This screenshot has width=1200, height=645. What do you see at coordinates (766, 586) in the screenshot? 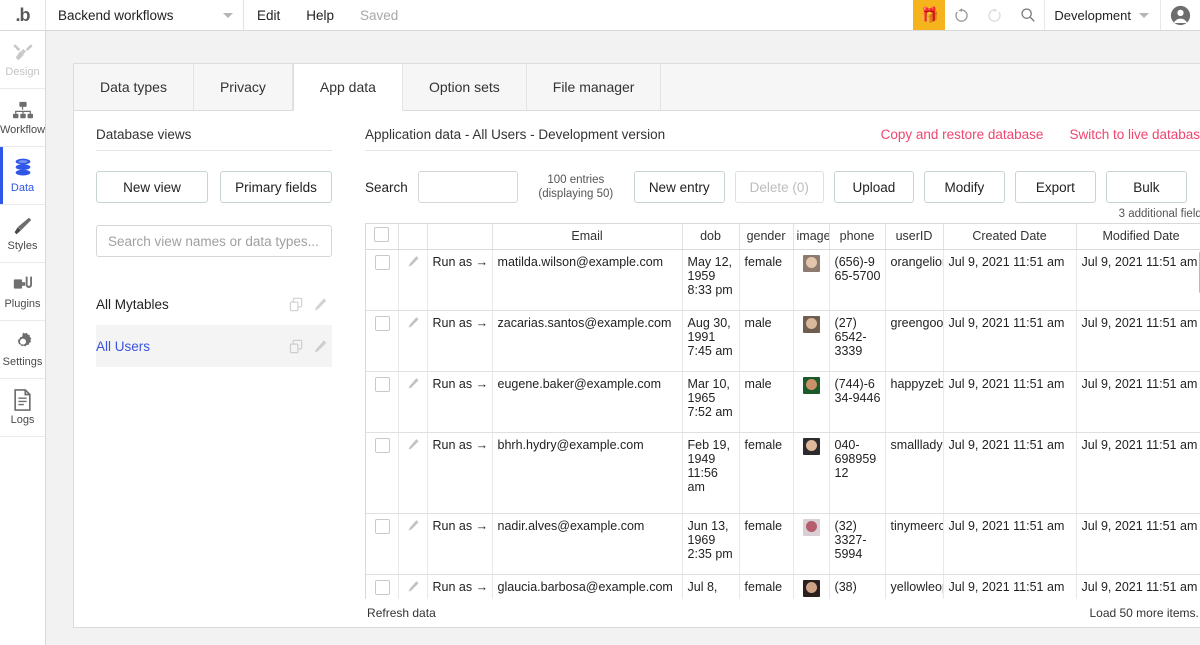
I see `cell-gender: female` at bounding box center [766, 586].